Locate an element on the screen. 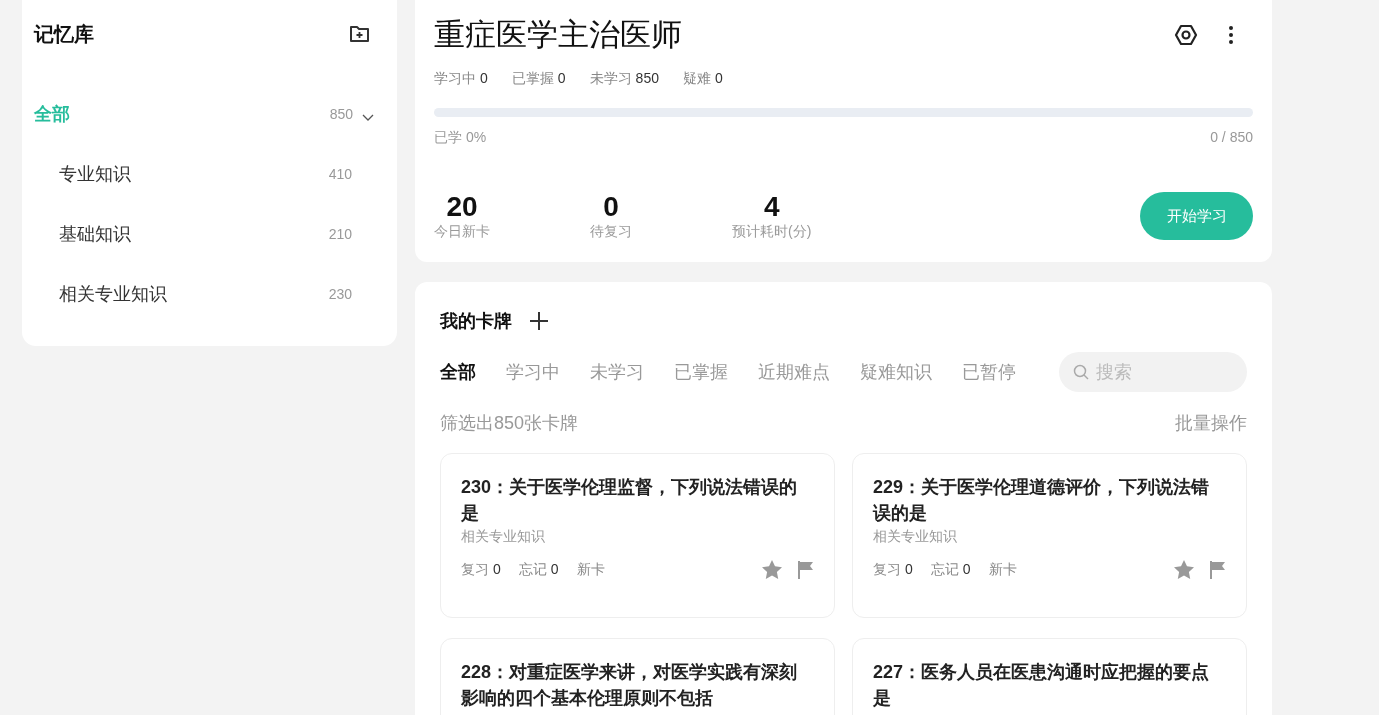 The height and width of the screenshot is (715, 1379). tree-item: 专业知识 410 is located at coordinates (209, 174).